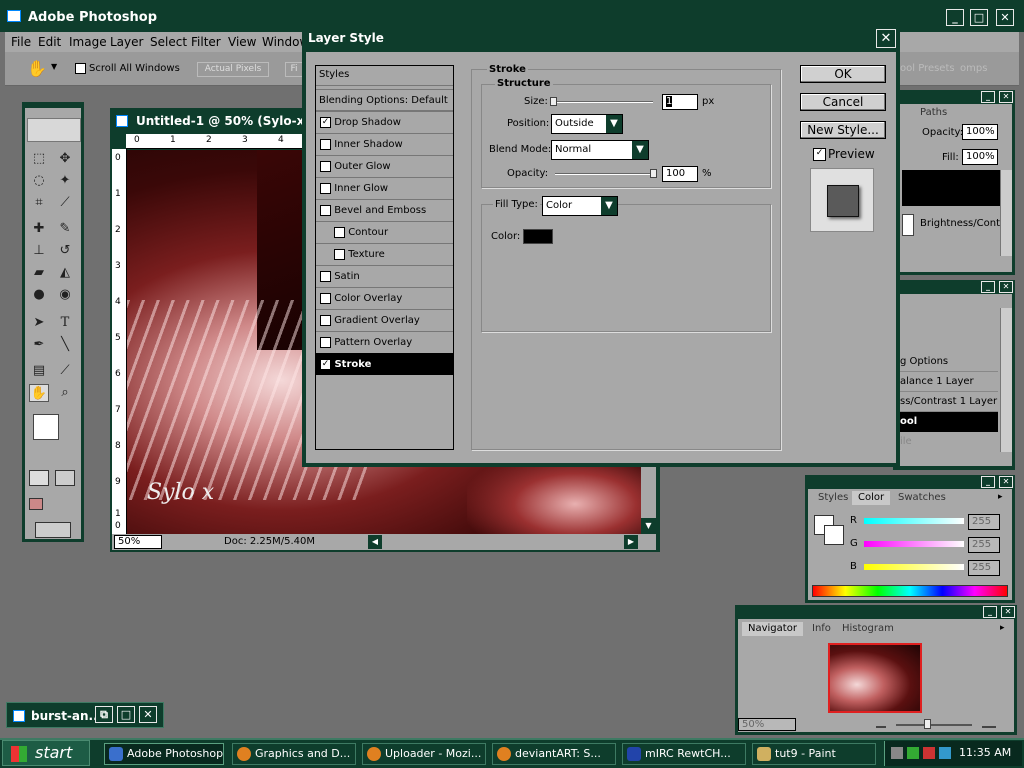 The height and width of the screenshot is (768, 1024). Describe the element at coordinates (933, 113) in the screenshot. I see `tab-paths: Paths` at that location.